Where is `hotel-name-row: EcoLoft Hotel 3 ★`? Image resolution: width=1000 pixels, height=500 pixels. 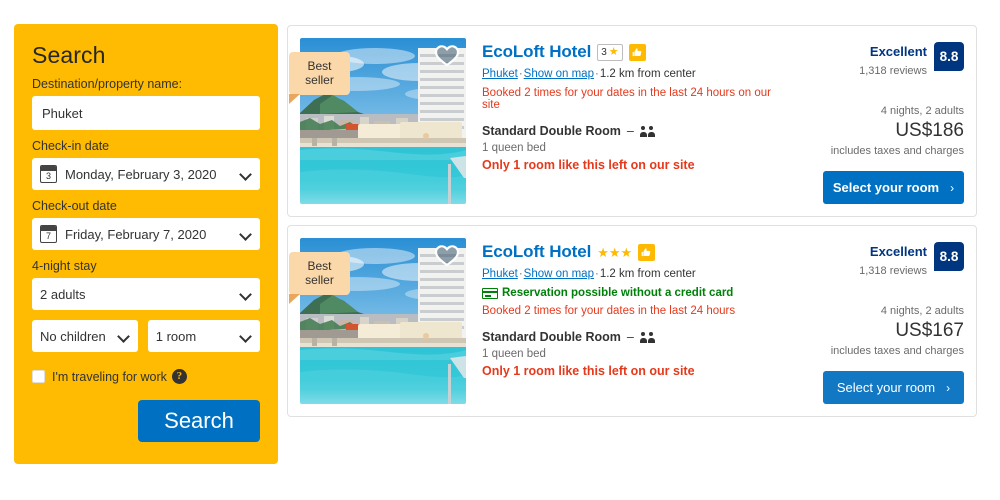 hotel-name-row: EcoLoft Hotel 3 ★ is located at coordinates (630, 52).